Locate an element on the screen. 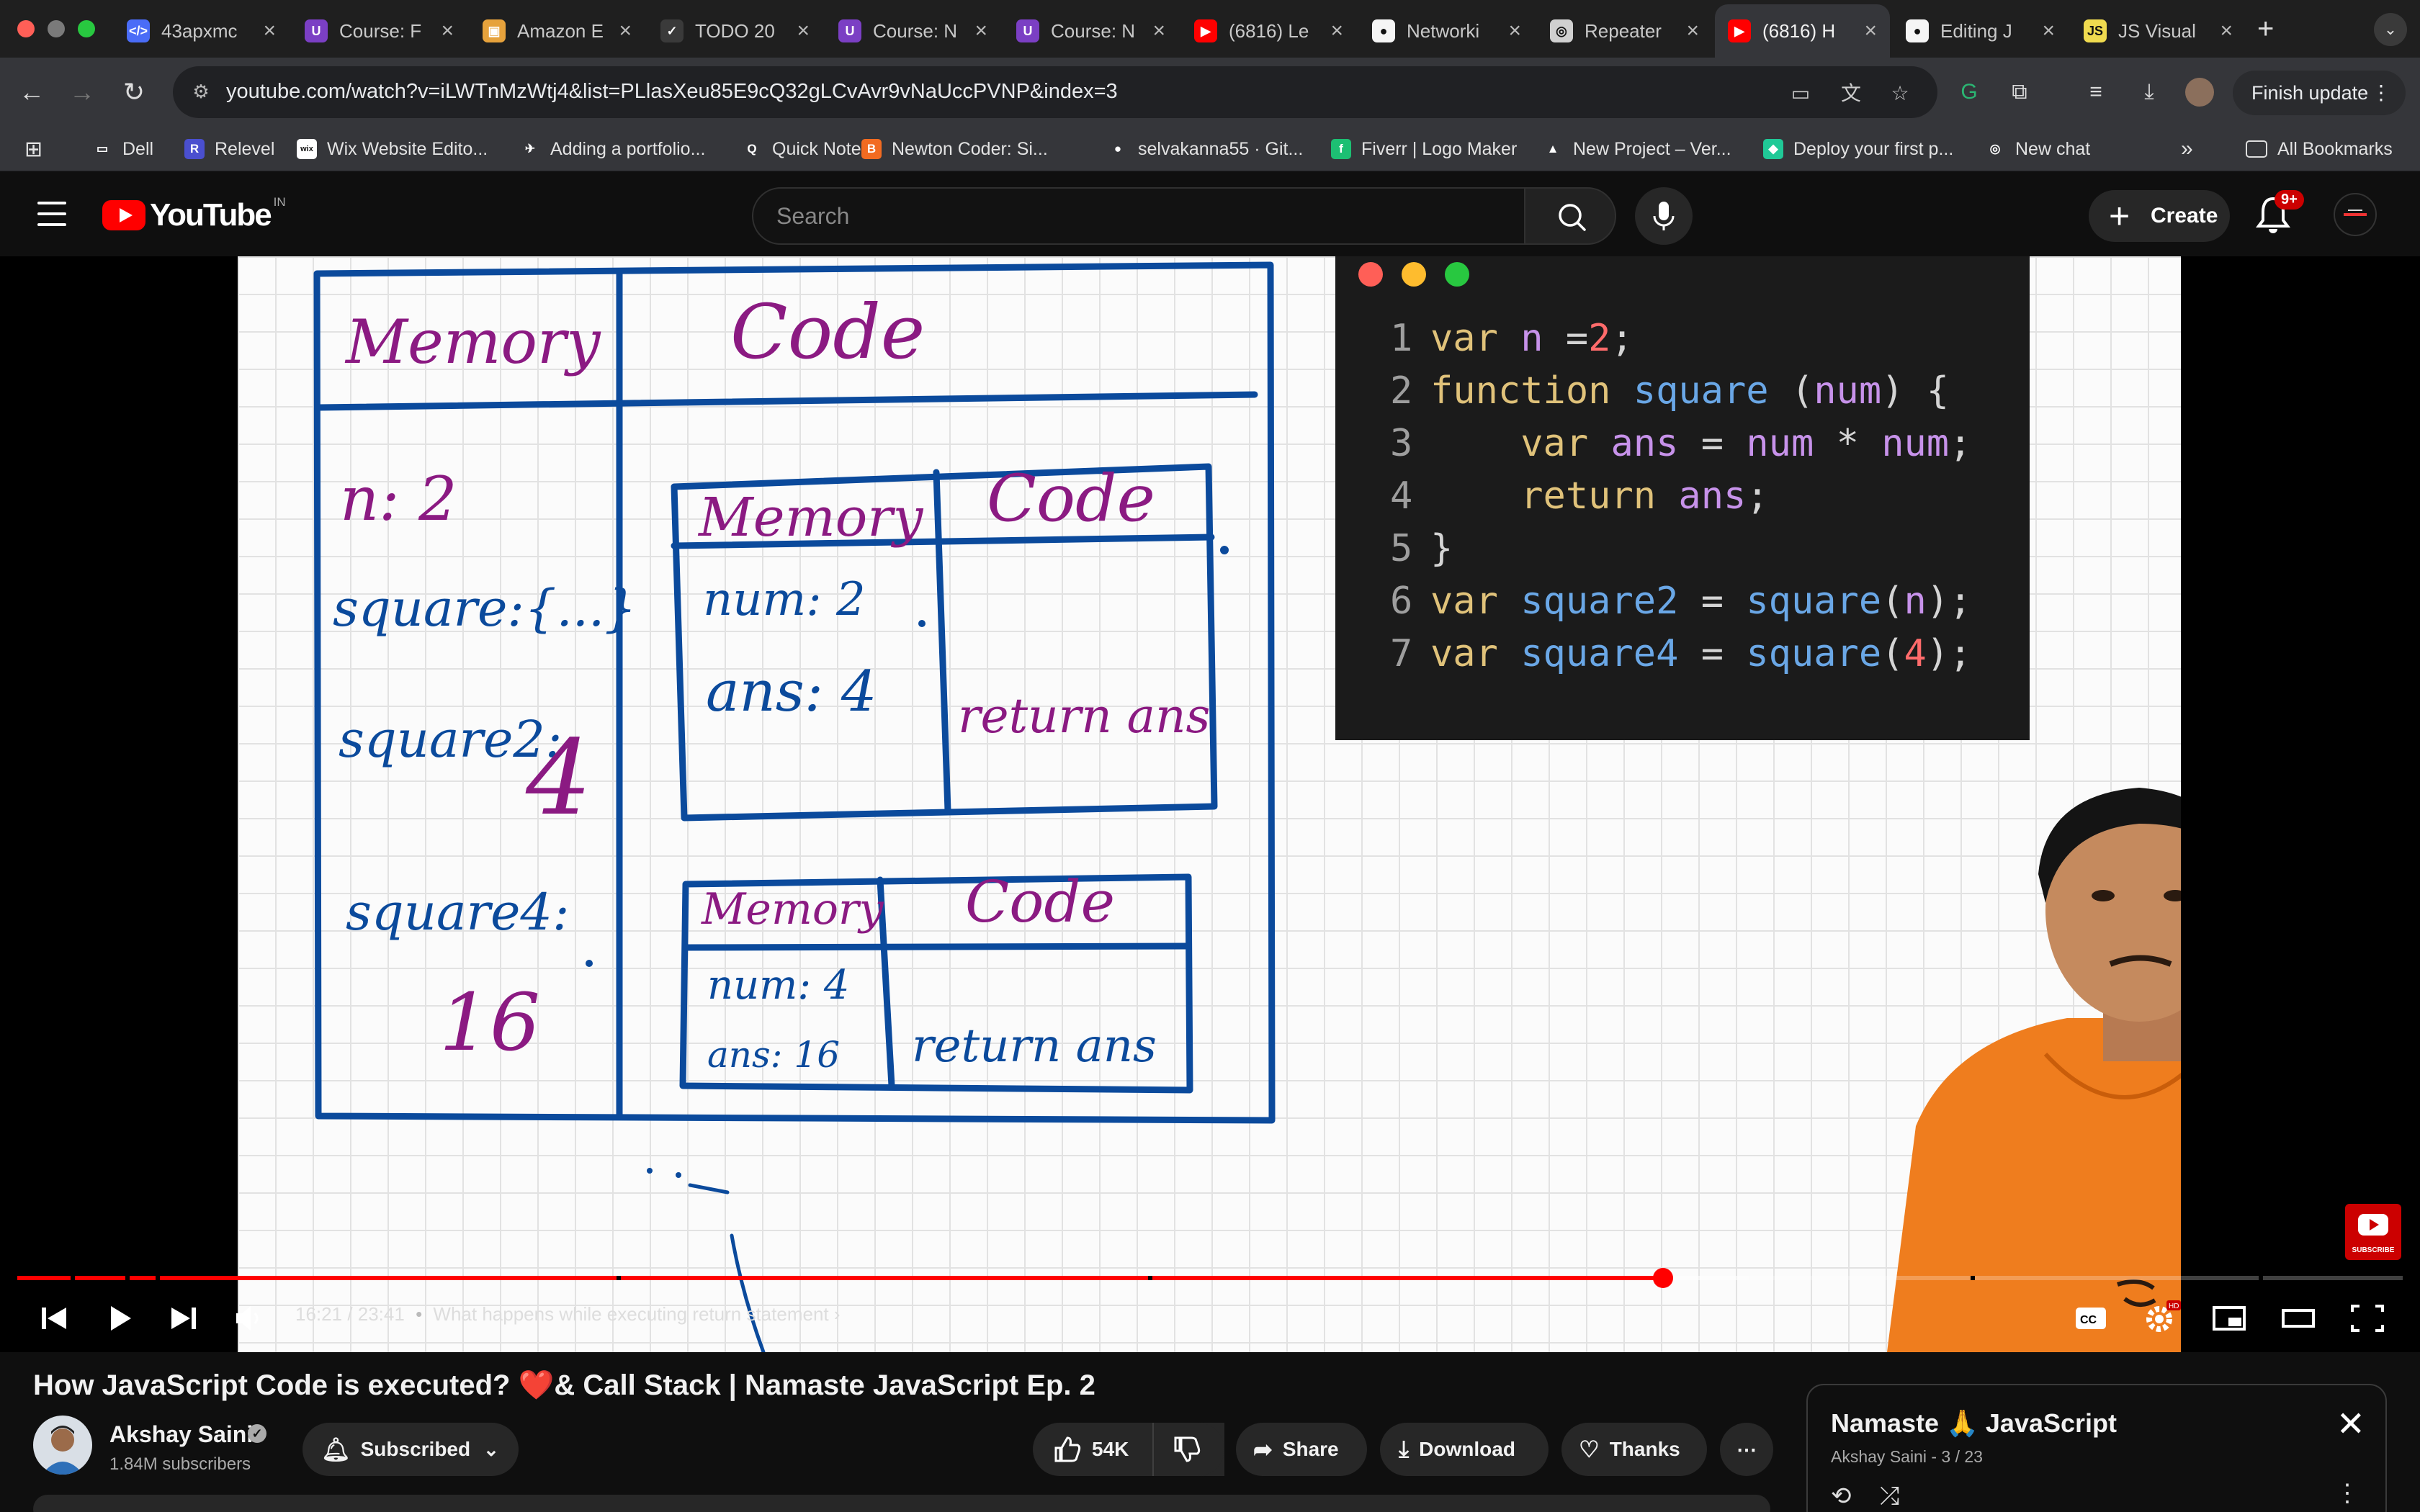 This screenshot has width=2420, height=1512. browser-tab: ● Editing J × is located at coordinates (1980, 31).